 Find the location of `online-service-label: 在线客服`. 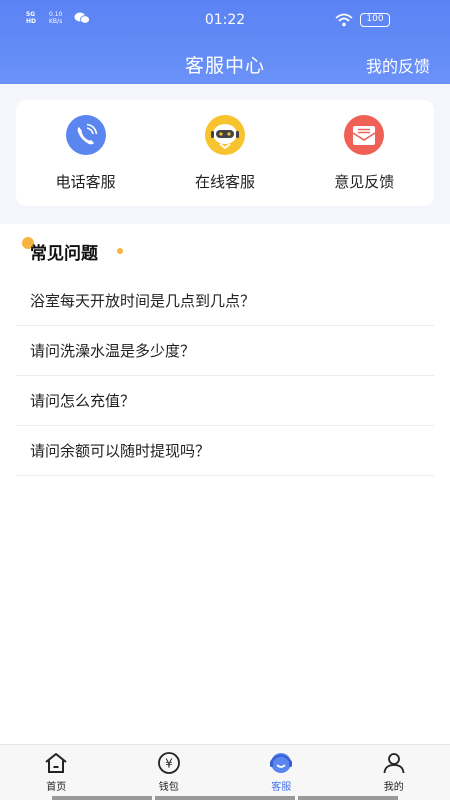

online-service-label: 在线客服 is located at coordinates (224, 182).